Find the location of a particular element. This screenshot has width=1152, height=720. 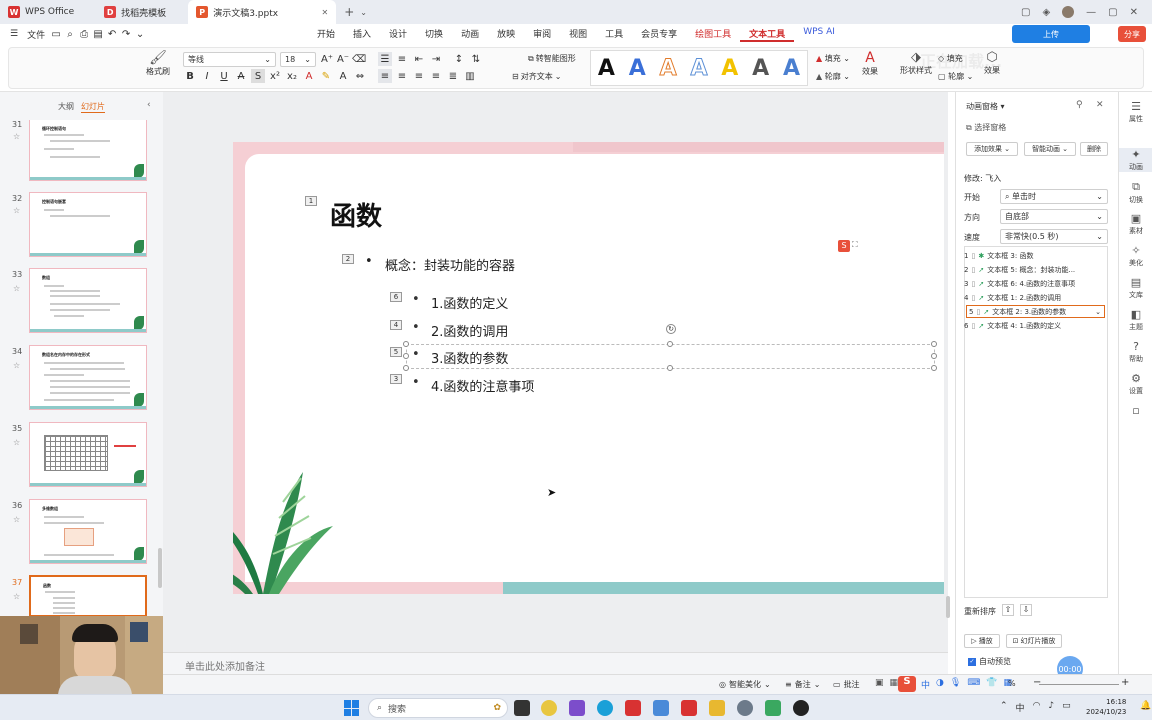

sidebar-theme: ◧ 主题 is located at coordinates (1135, 320).